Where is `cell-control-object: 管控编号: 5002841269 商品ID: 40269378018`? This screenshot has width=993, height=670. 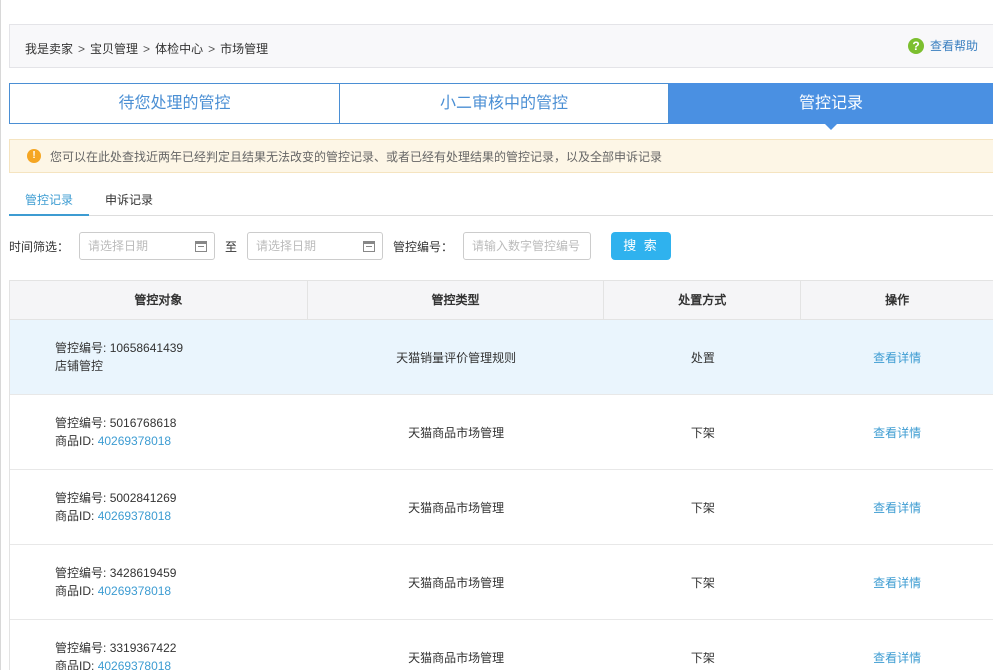 cell-control-object: 管控编号: 5002841269 商品ID: 40269378018 is located at coordinates (159, 507).